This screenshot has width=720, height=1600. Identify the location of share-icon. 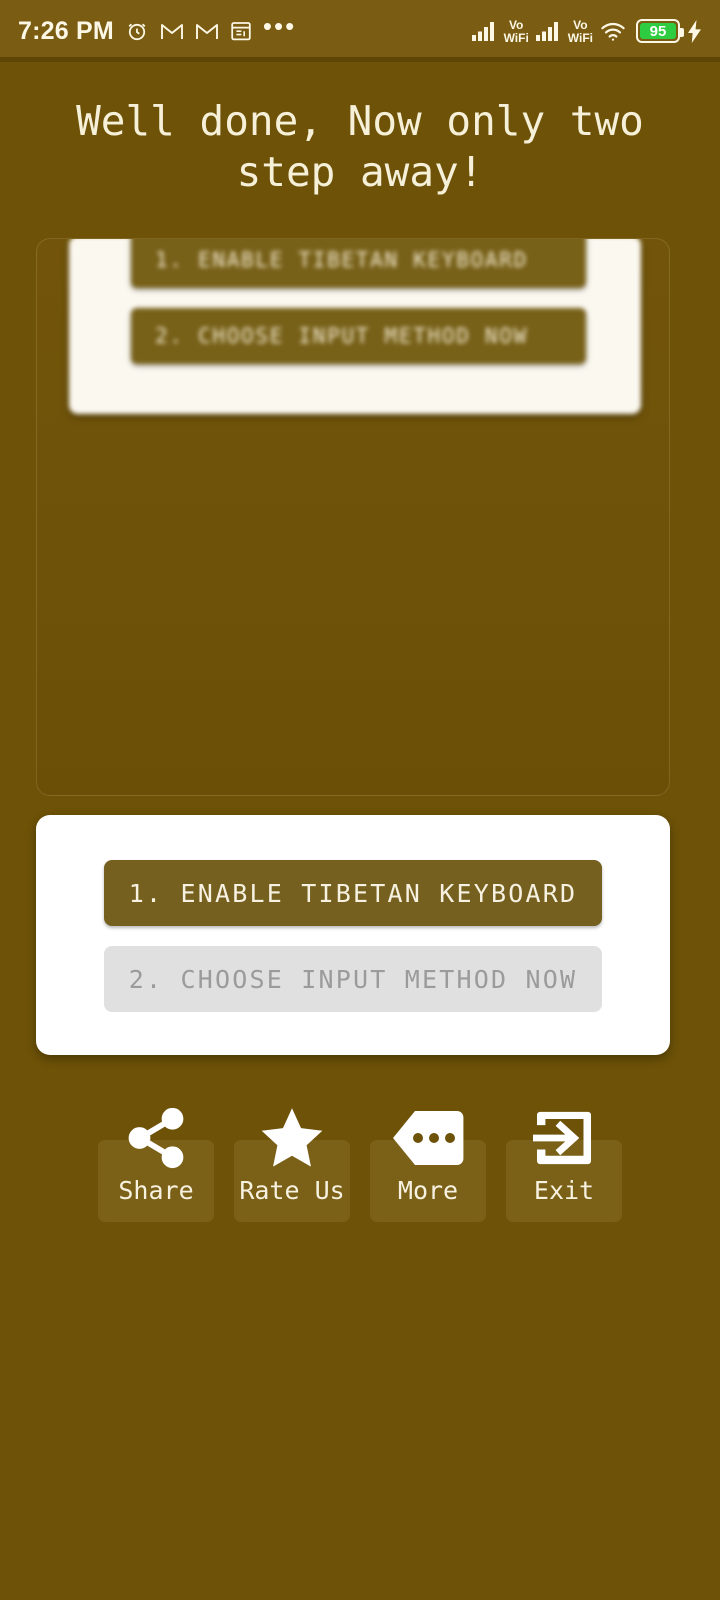
(156, 1138).